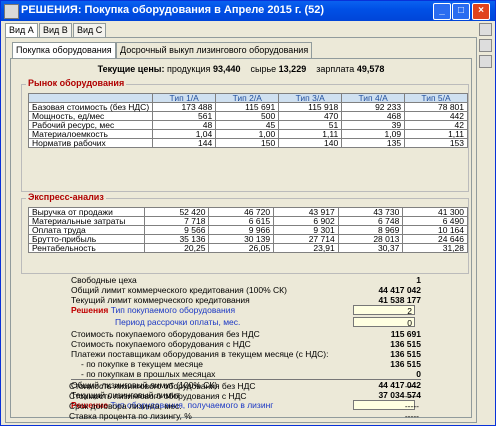 This screenshot has width=496, height=426. I want to click on buy-prev-value: 0, so click(418, 374).